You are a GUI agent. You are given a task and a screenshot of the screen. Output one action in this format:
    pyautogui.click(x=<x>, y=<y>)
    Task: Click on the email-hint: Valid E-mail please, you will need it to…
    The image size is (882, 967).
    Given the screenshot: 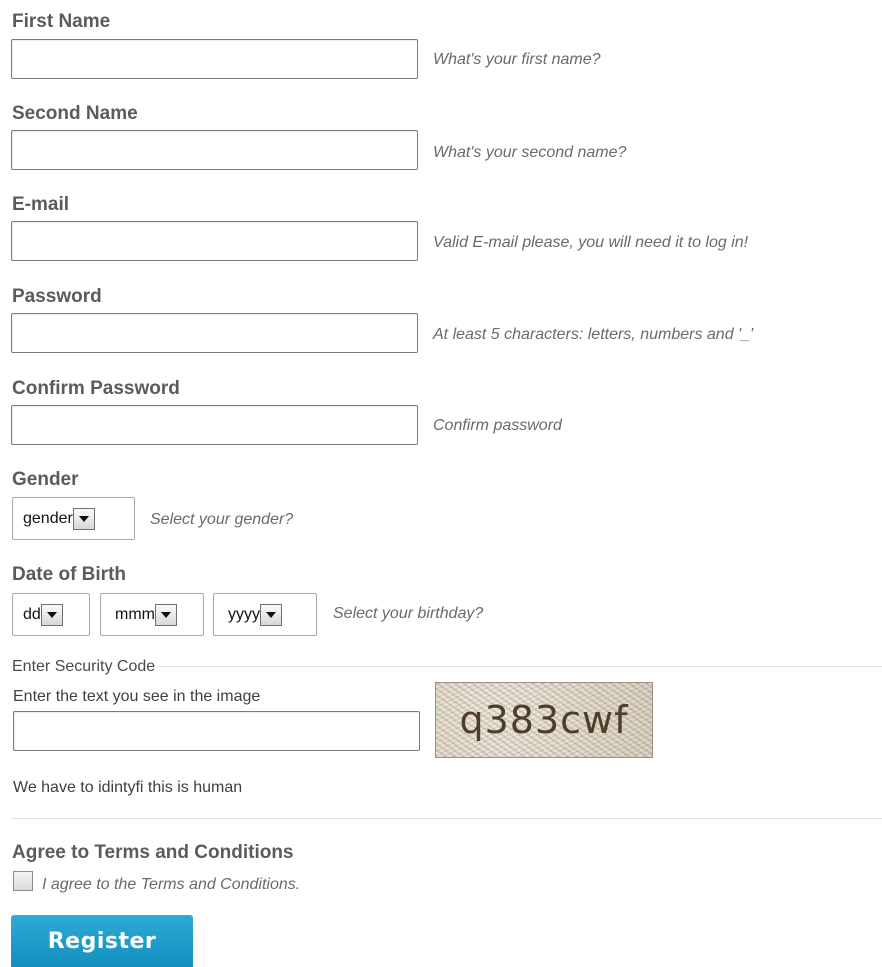 What is the action you would take?
    pyautogui.click(x=591, y=242)
    